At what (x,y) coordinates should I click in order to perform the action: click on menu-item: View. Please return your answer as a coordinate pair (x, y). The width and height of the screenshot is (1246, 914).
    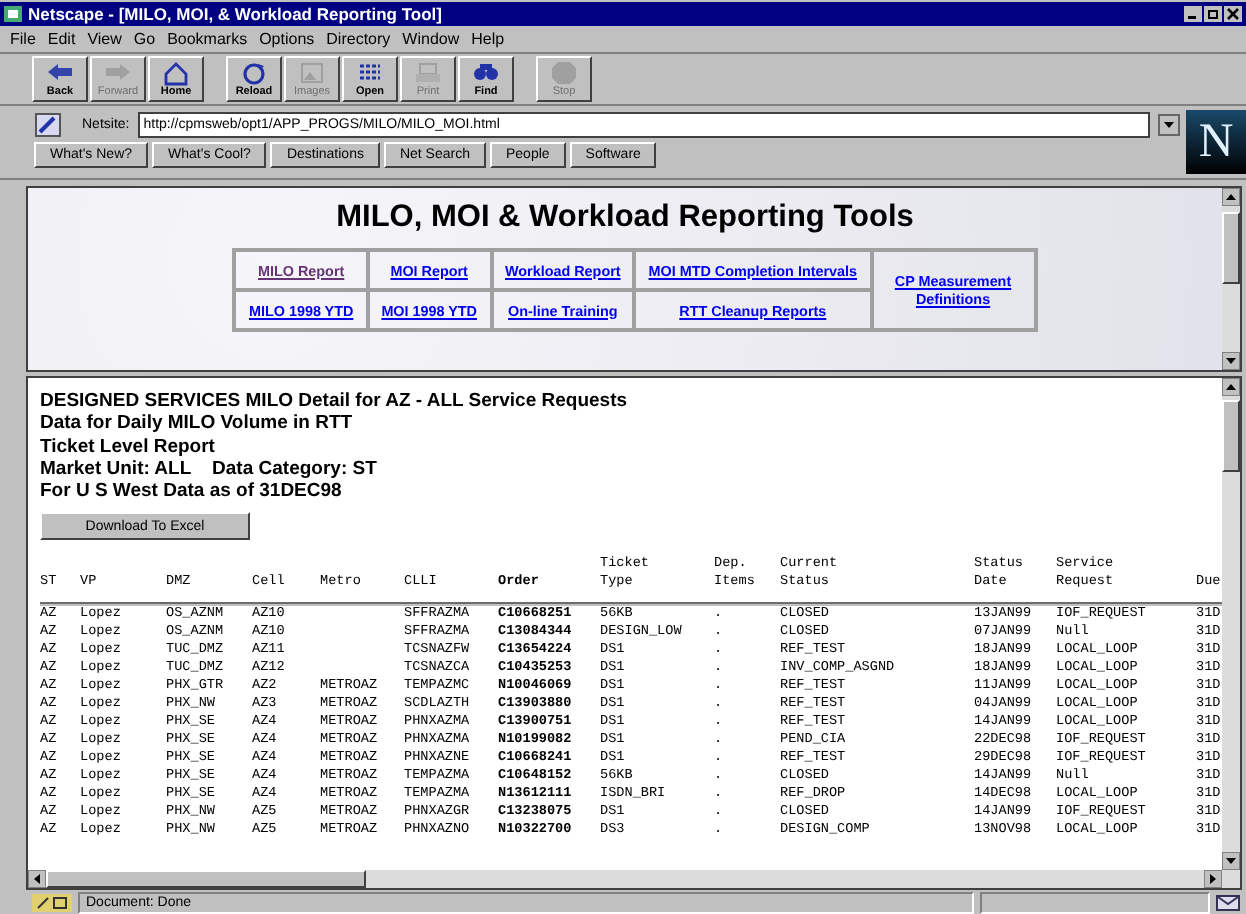
    Looking at the image, I should click on (104, 39).